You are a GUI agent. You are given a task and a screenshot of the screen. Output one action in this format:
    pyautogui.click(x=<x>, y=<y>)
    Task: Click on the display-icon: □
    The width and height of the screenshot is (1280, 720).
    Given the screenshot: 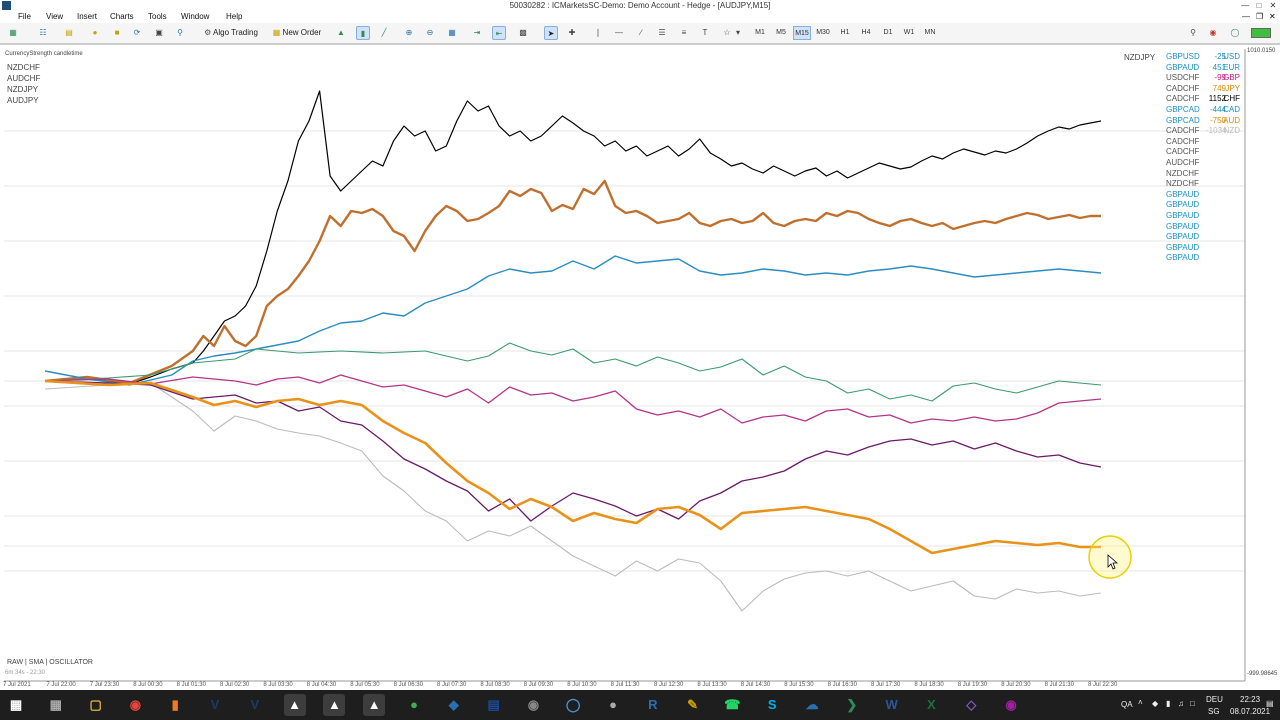 What is the action you would take?
    pyautogui.click(x=1192, y=703)
    